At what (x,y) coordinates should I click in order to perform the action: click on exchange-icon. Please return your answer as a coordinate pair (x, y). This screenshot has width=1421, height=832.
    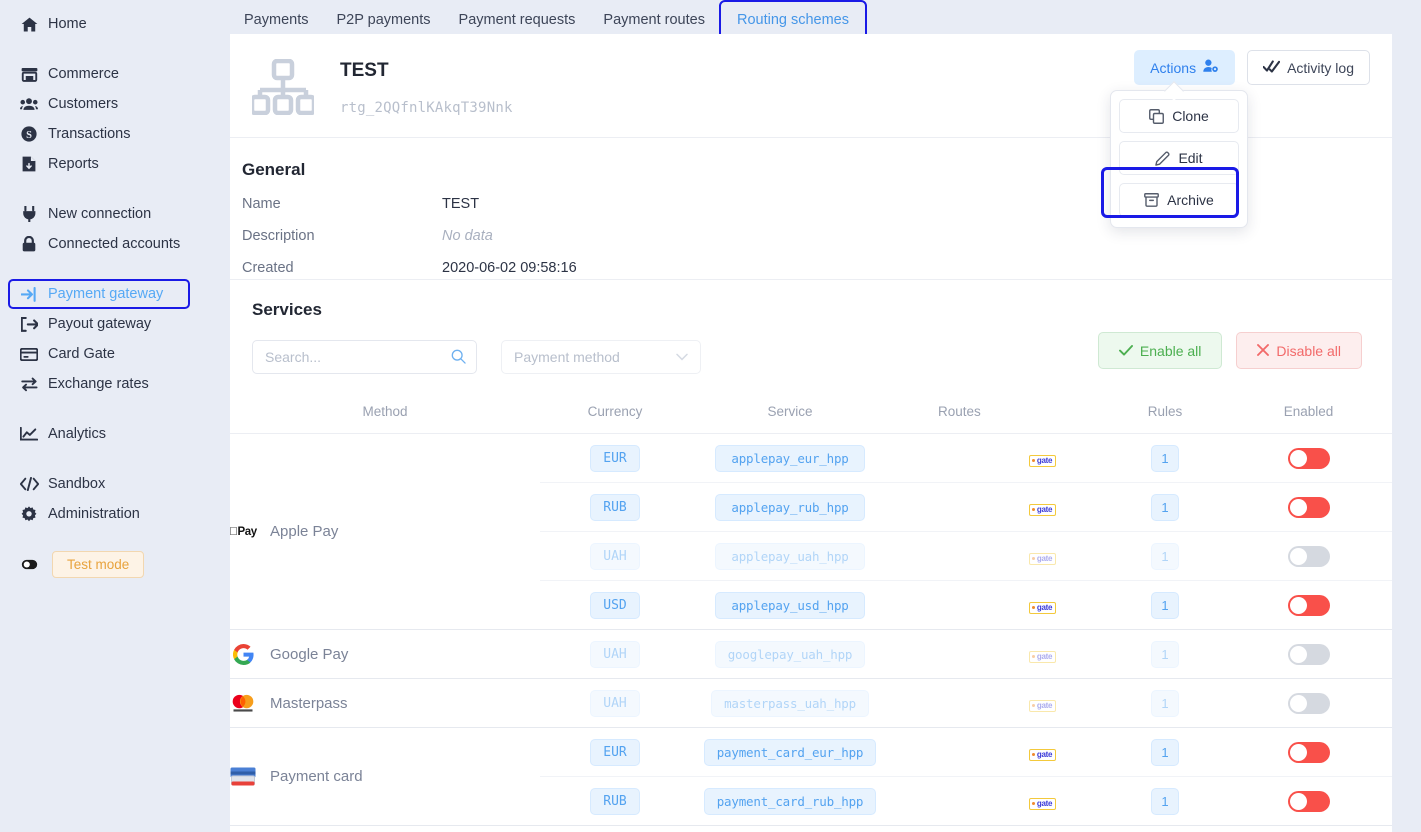
    Looking at the image, I should click on (29, 384).